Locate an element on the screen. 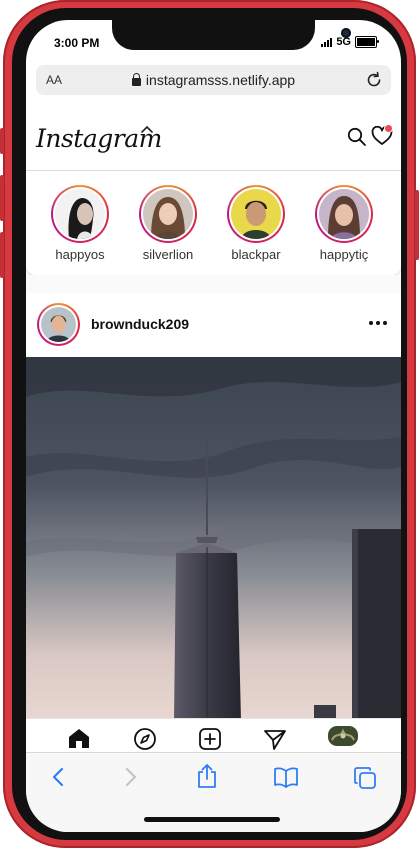 Image resolution: width=420 pixels, height=850 pixels. battery-icon is located at coordinates (367, 42).